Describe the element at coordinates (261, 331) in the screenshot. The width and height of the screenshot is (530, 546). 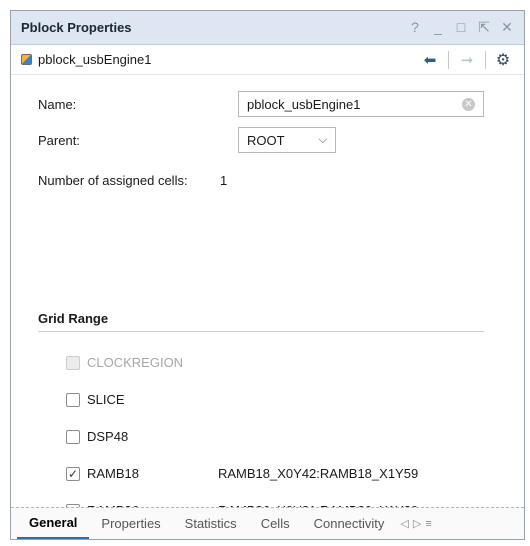
I see `section-divider` at that location.